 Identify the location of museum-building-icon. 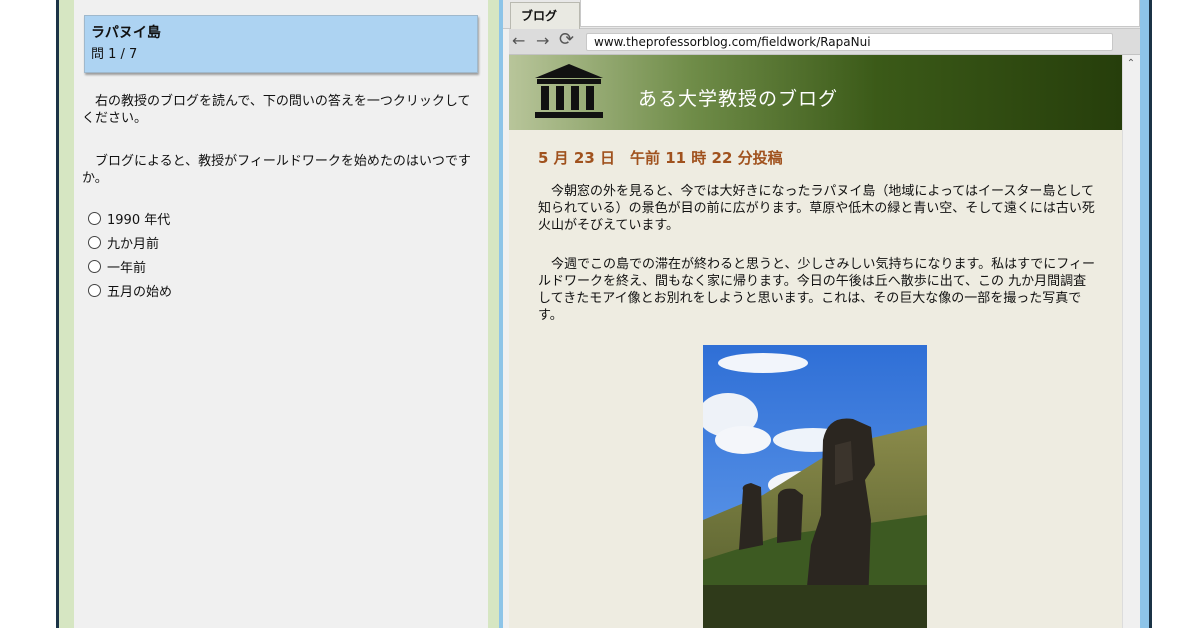
(569, 91).